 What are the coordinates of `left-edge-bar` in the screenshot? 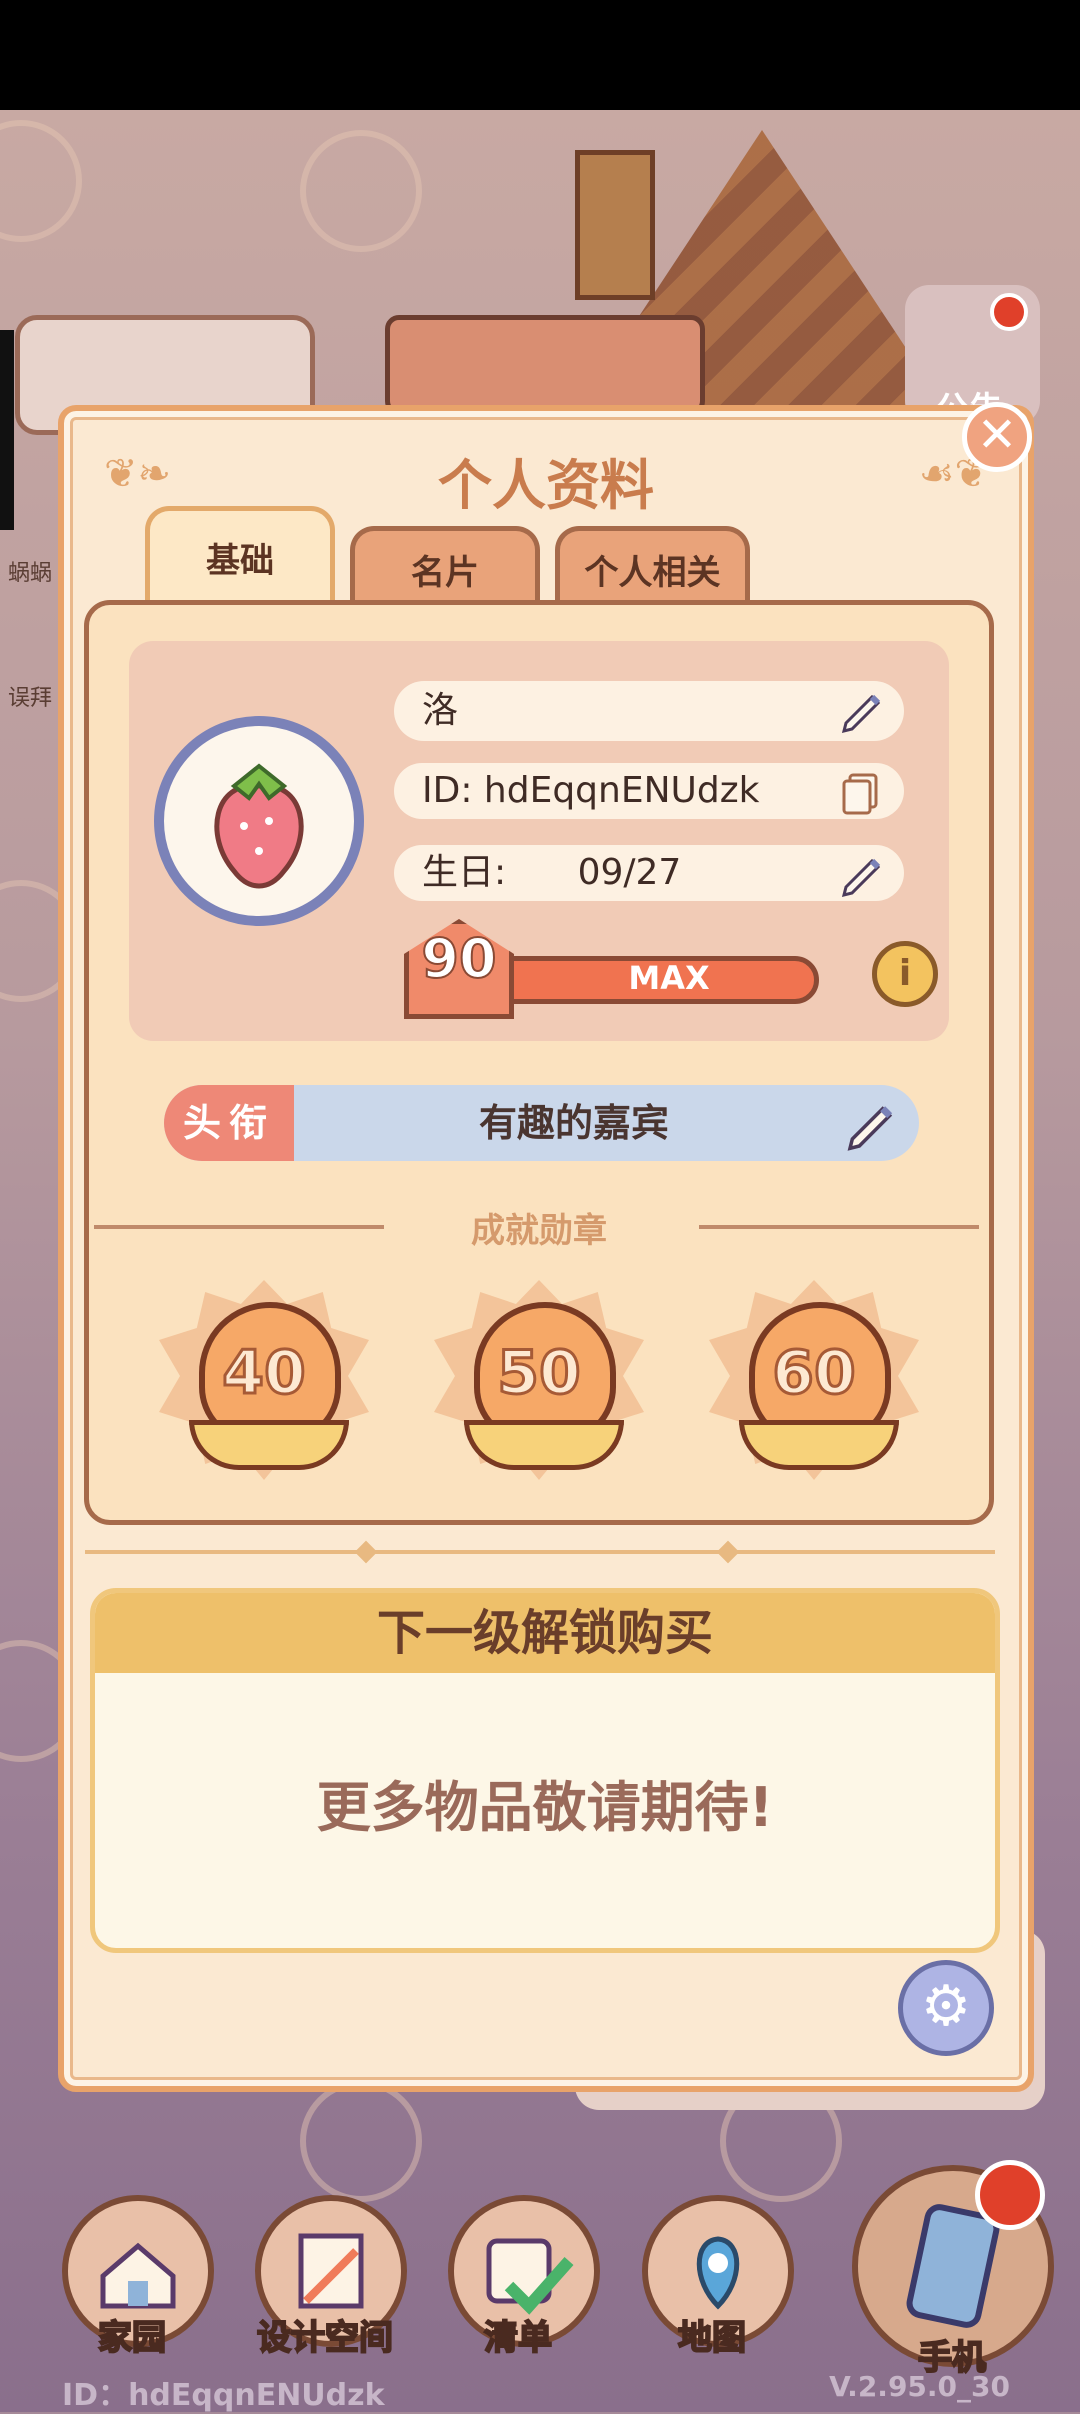 It's located at (7, 430).